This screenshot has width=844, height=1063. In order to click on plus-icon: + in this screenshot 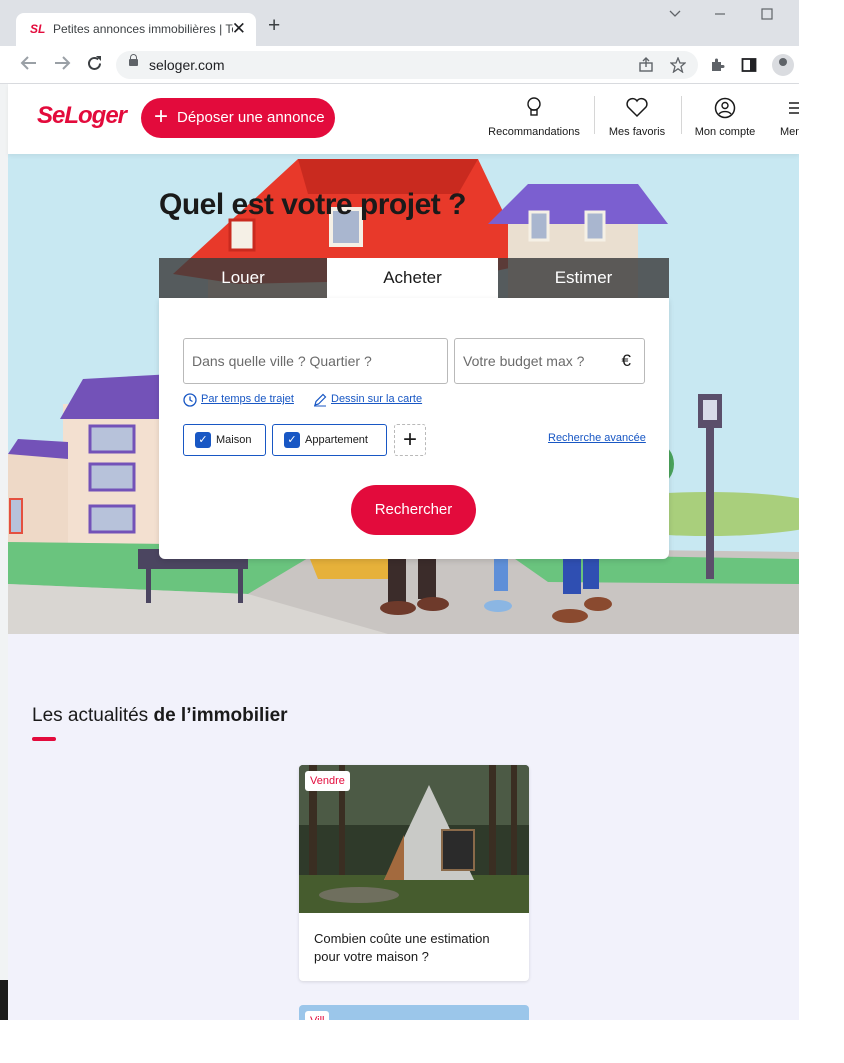, I will do `click(161, 116)`.